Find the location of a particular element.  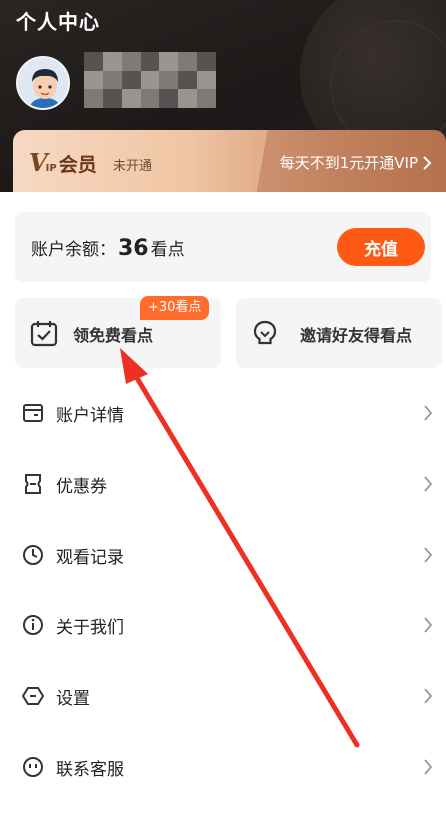

coupon-icon is located at coordinates (33, 483).